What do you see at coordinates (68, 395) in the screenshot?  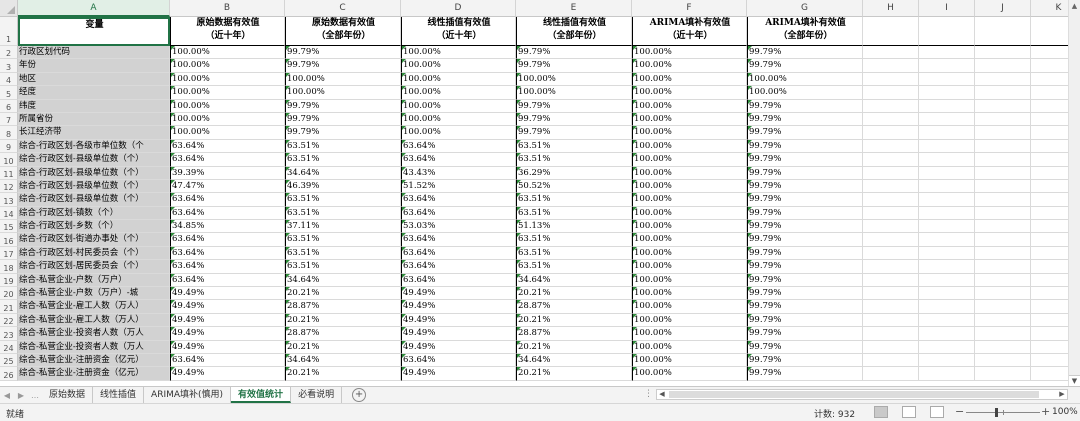 I see `sheet-tab: 原始数据` at bounding box center [68, 395].